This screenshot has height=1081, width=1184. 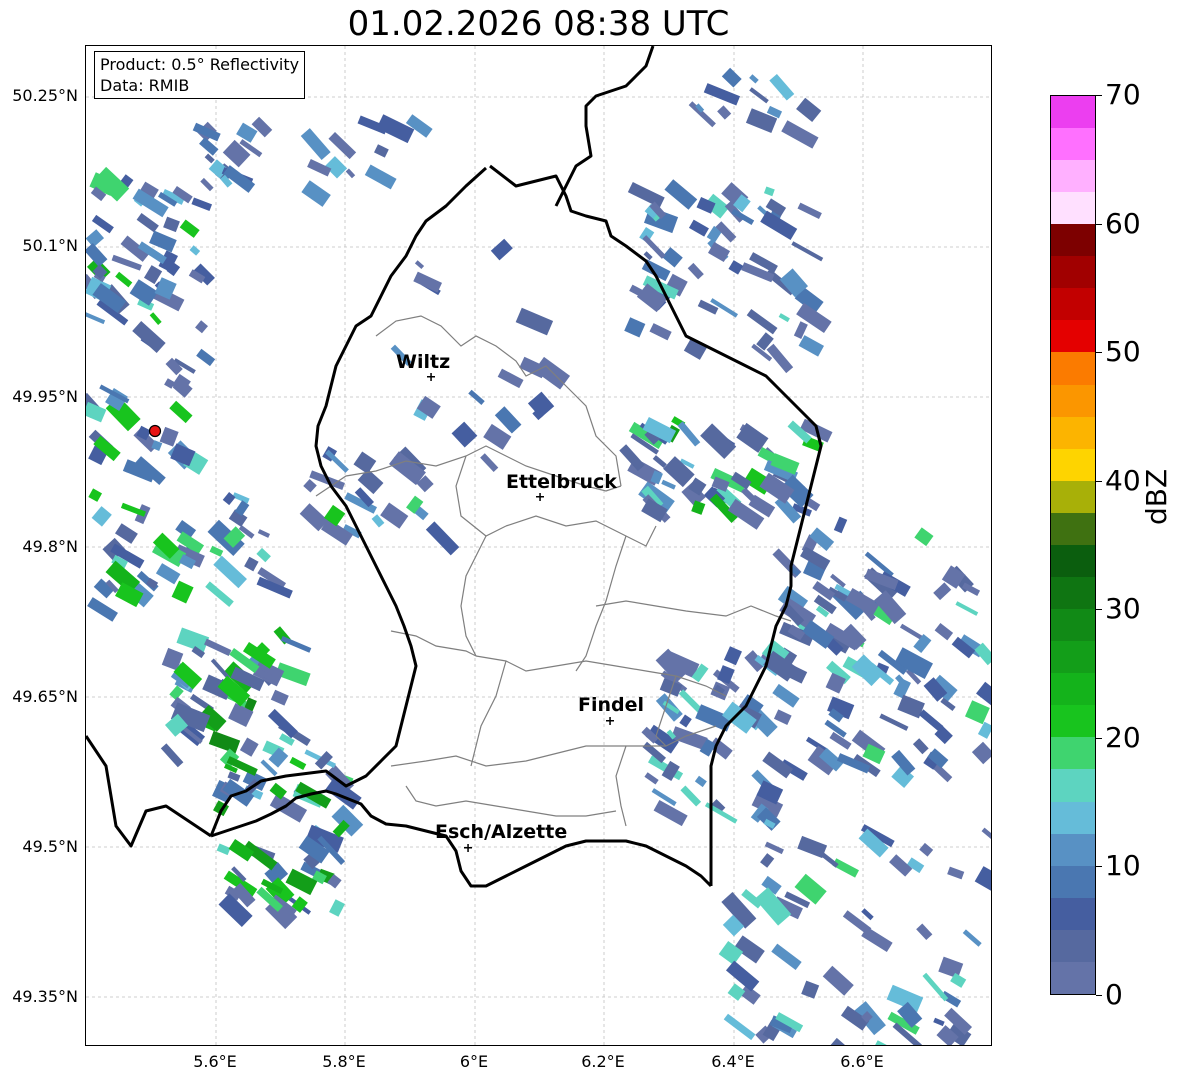 I want to click on lat-label: 50.1°N, so click(x=50, y=245).